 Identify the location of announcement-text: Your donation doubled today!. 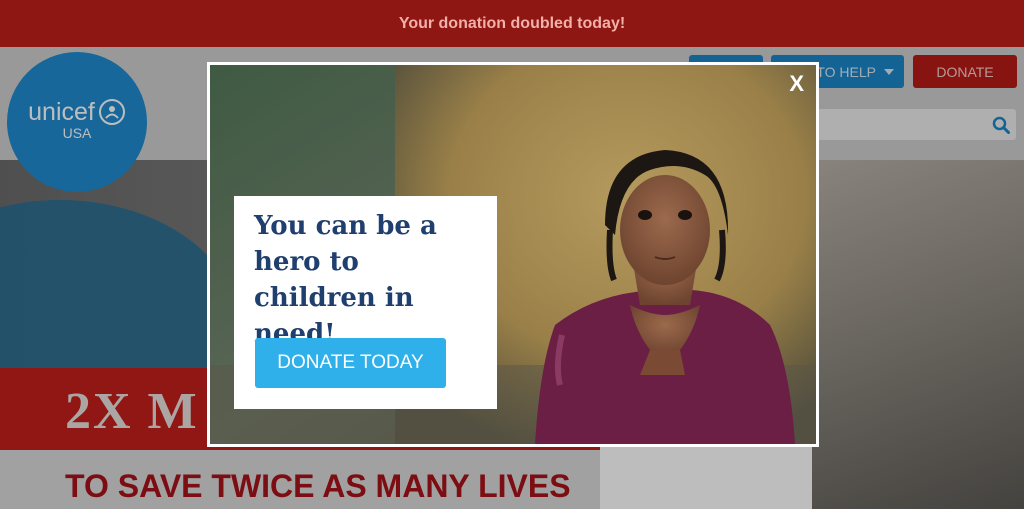
(512, 23).